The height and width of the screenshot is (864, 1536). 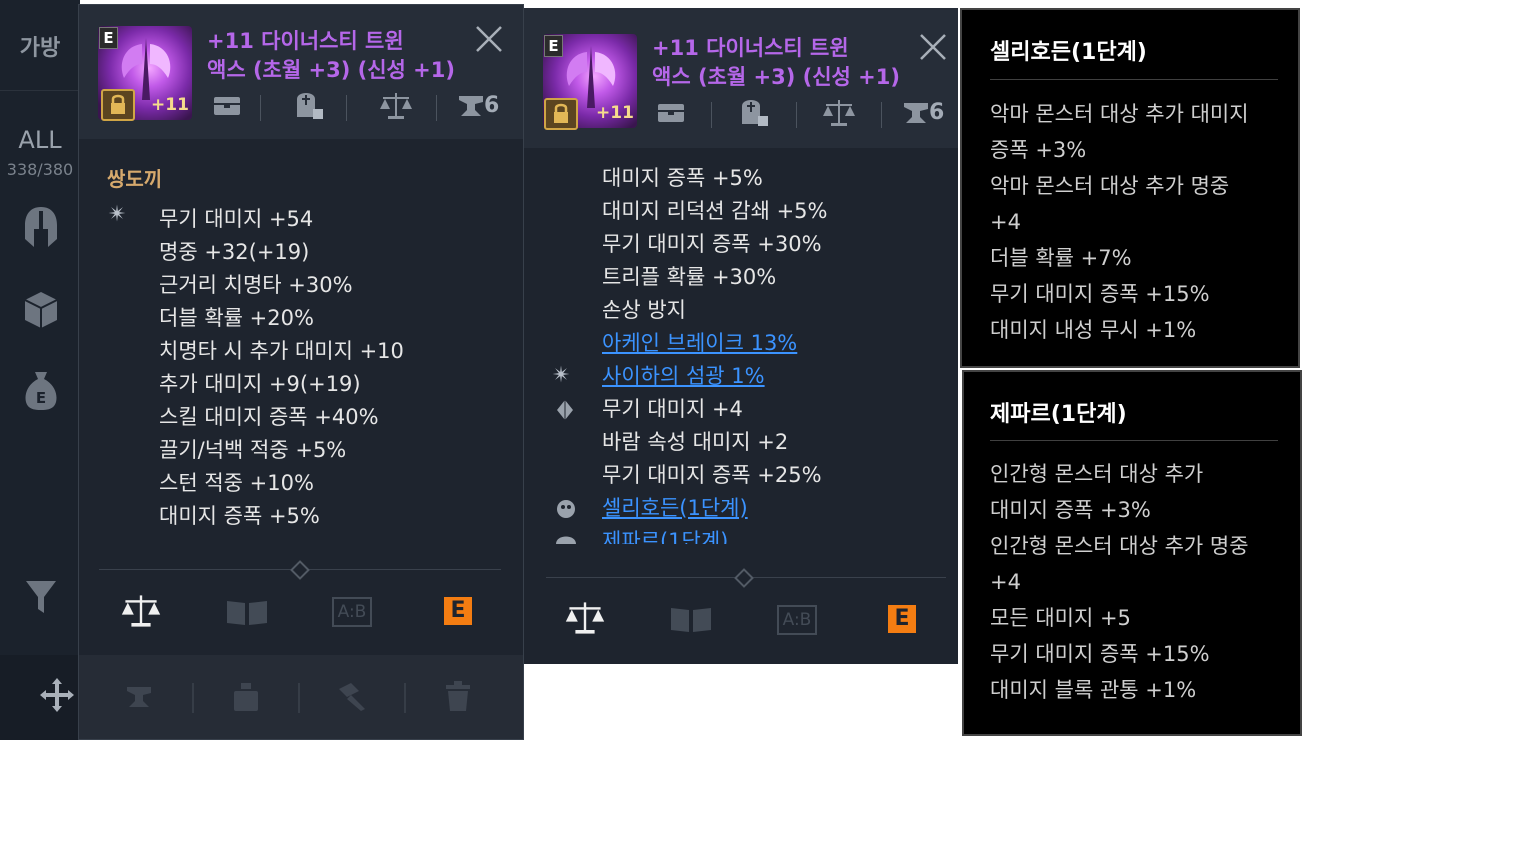 What do you see at coordinates (689, 277) in the screenshot?
I see `stat-line: 트리플 확률 +30%` at bounding box center [689, 277].